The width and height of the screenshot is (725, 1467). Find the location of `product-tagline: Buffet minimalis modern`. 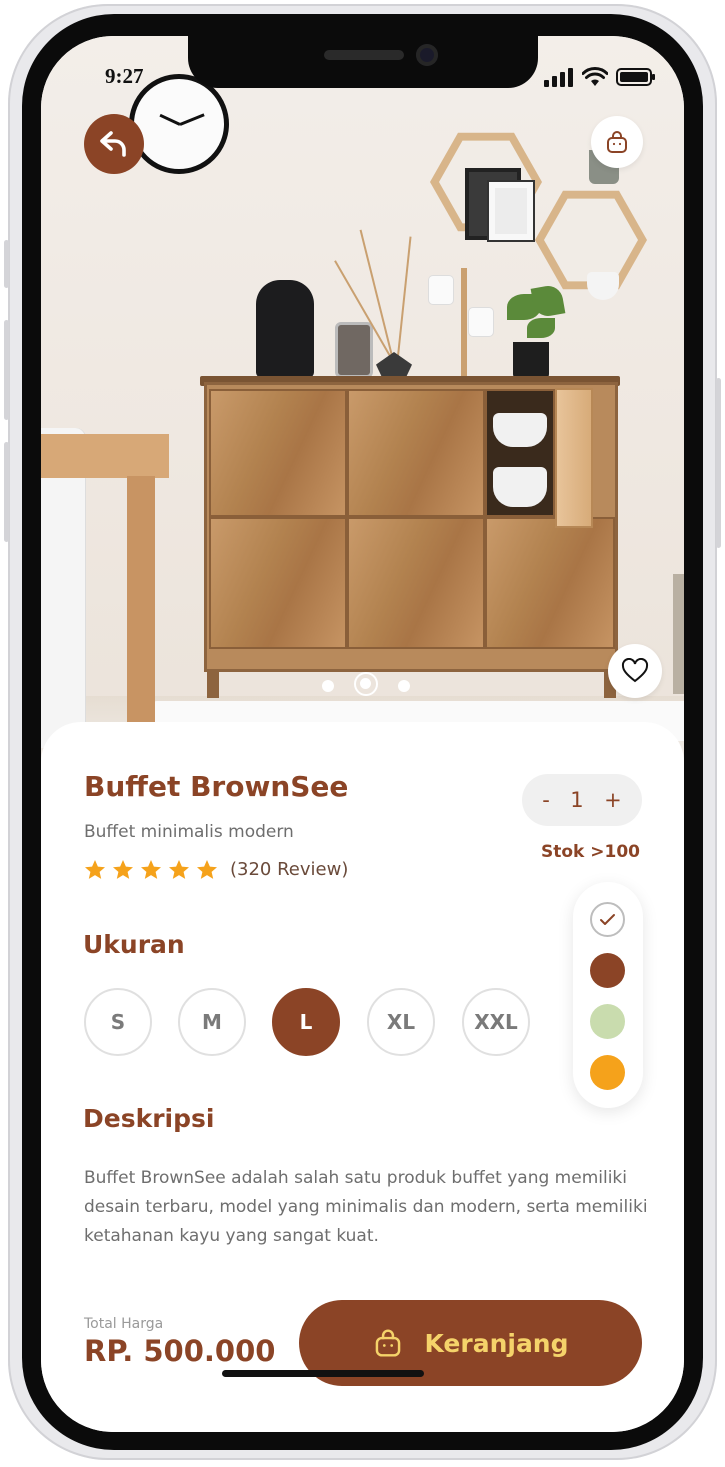

product-tagline: Buffet minimalis modern is located at coordinates (189, 832).